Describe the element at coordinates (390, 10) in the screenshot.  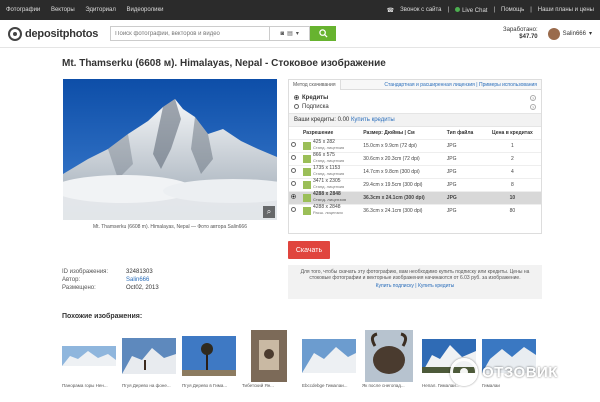
I see `phone-icon: ☎` at that location.